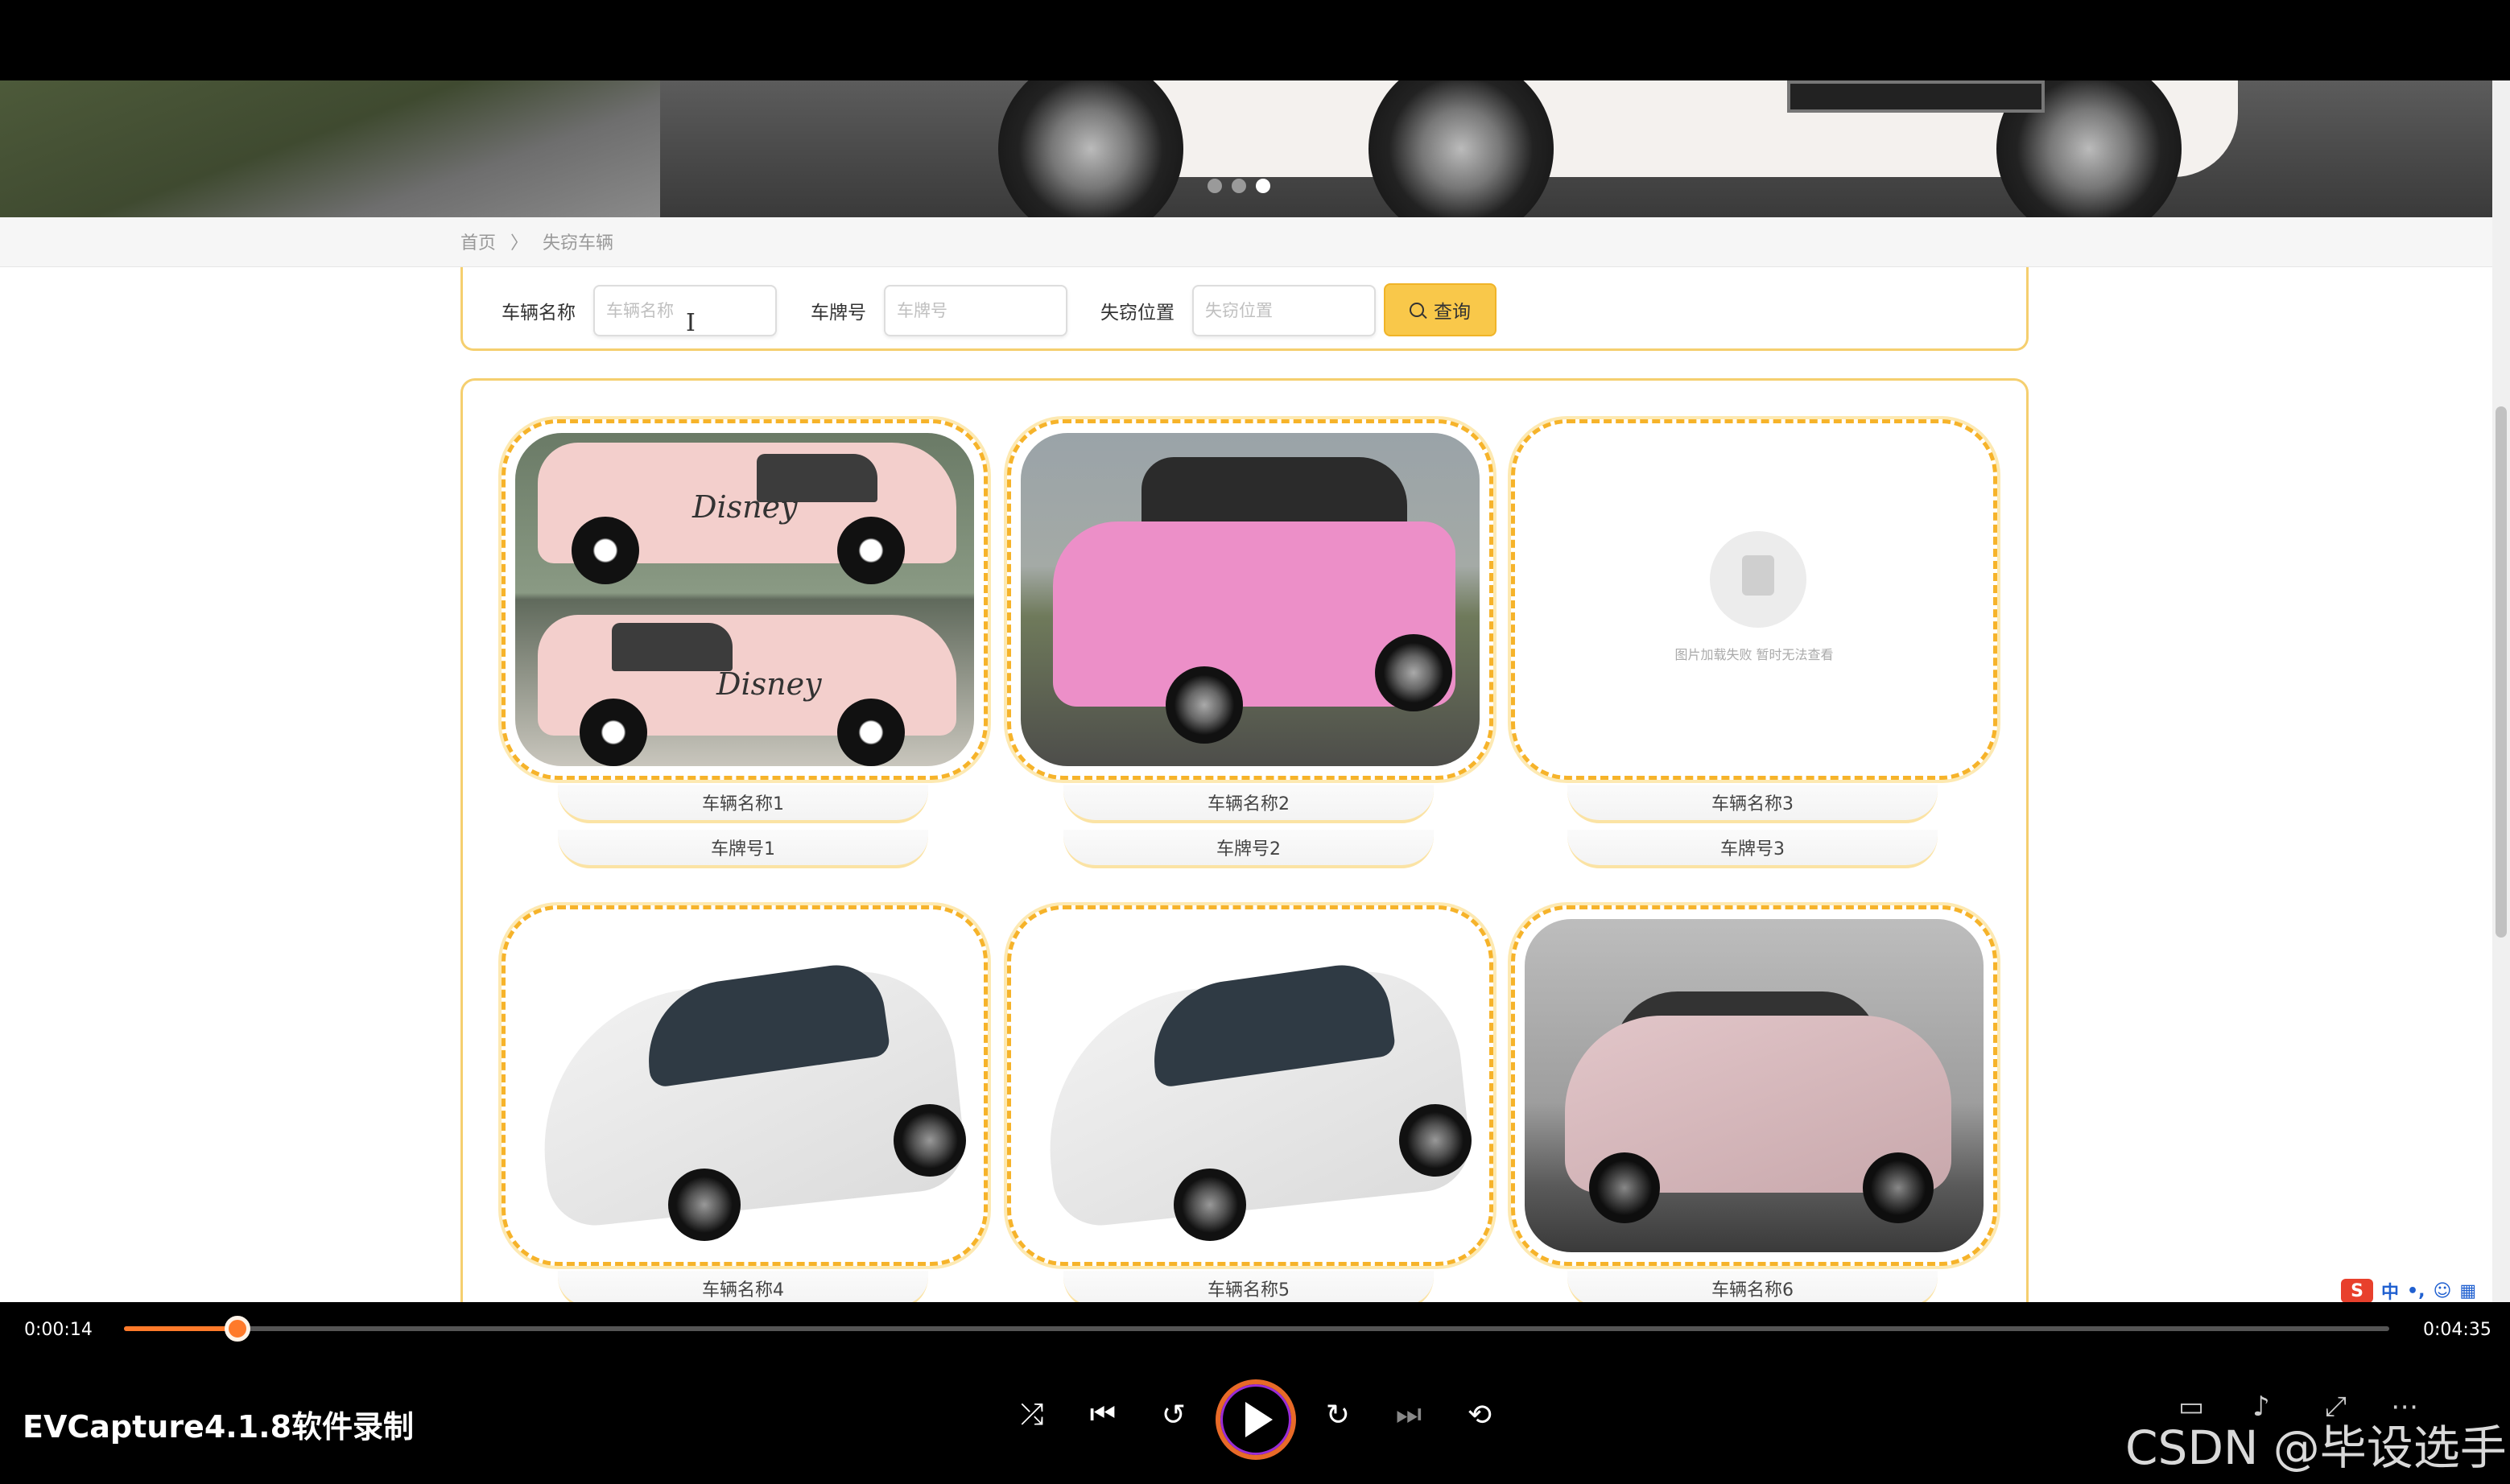 Image resolution: width=2510 pixels, height=1484 pixels. I want to click on search-panel: 车辆名称 车牌号 失窃位置 查询, so click(1244, 309).